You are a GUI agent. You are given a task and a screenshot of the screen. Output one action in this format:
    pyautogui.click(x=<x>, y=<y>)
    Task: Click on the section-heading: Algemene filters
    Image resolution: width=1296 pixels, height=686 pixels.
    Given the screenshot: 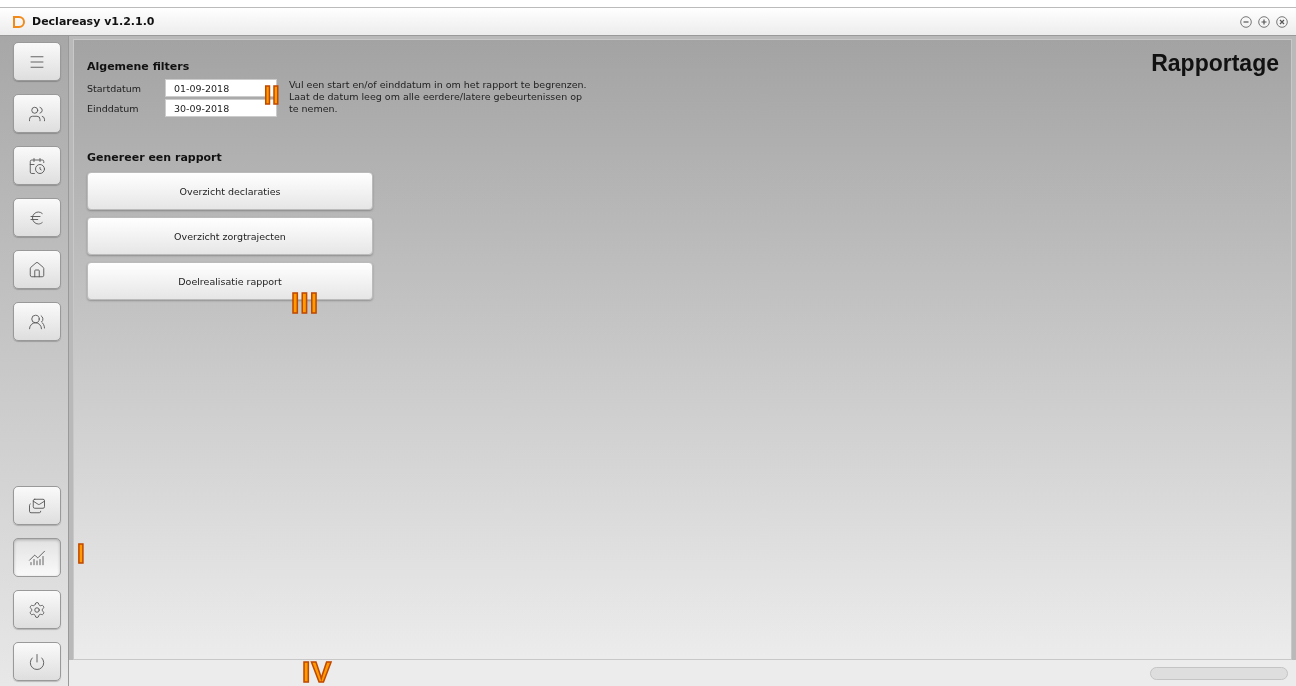 What is the action you would take?
    pyautogui.click(x=139, y=66)
    